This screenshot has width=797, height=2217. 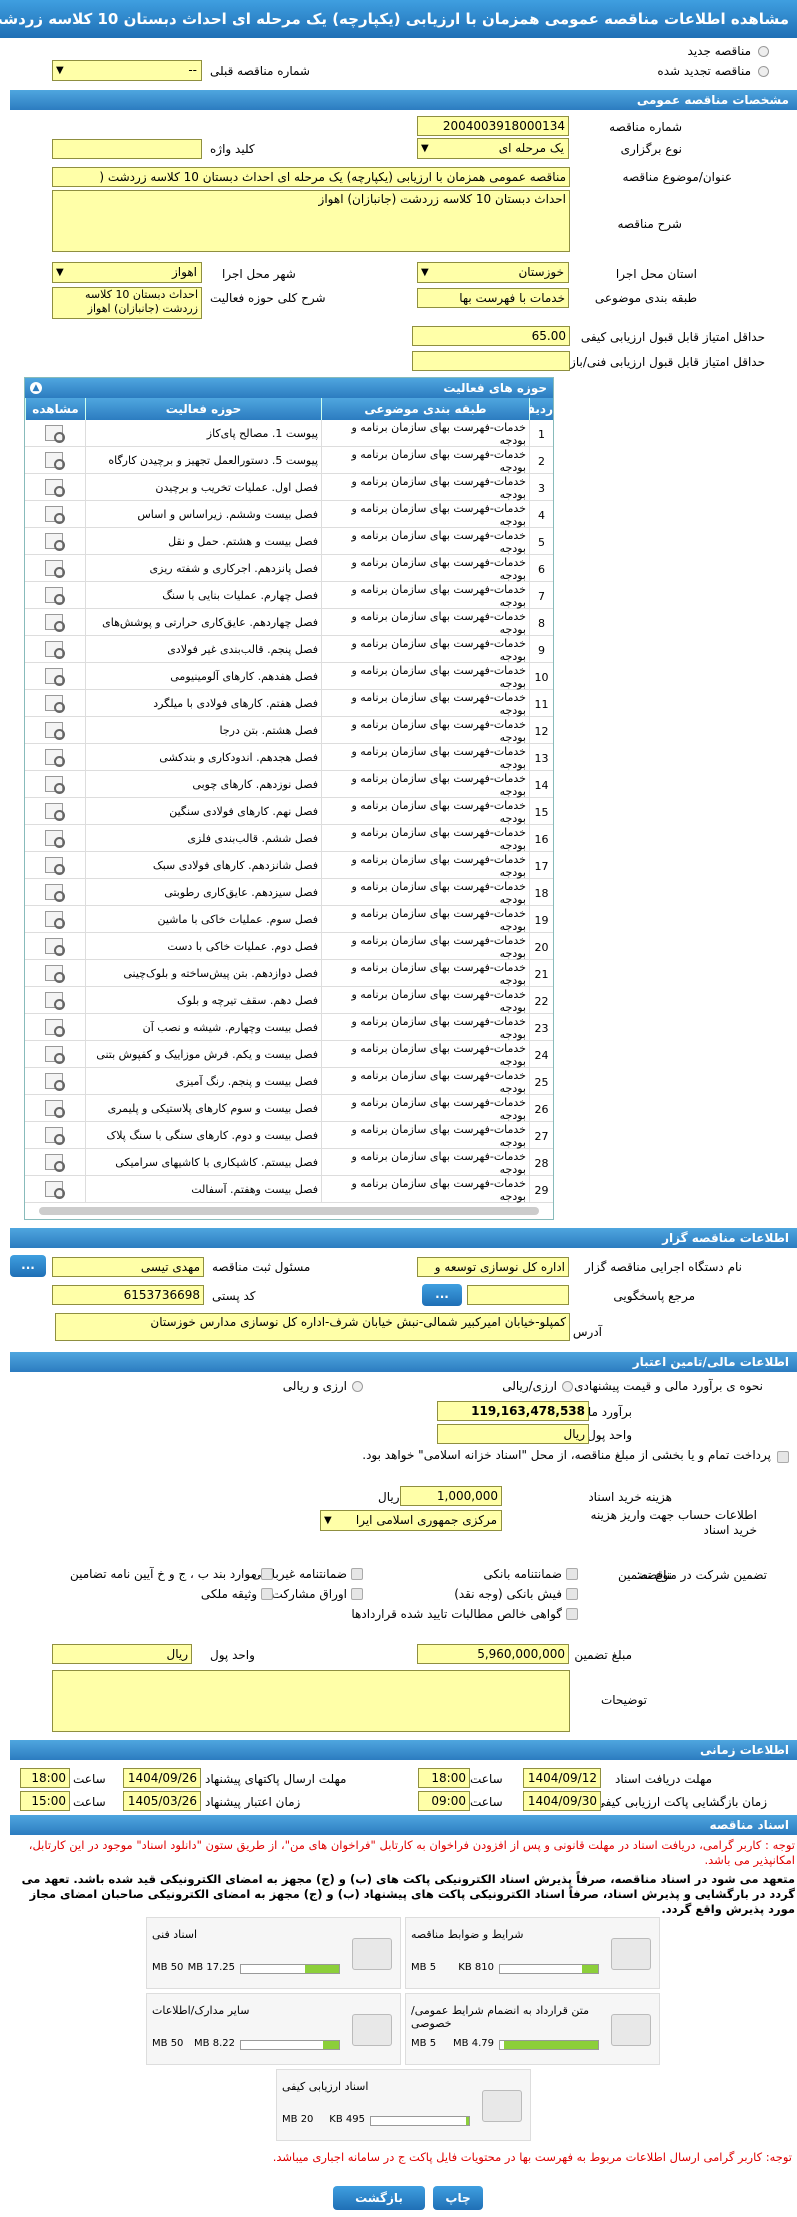 What do you see at coordinates (403, 2105) in the screenshot?
I see `document-card-5: اسناد ارزیابی کیفی 495 KB 20 MB` at bounding box center [403, 2105].